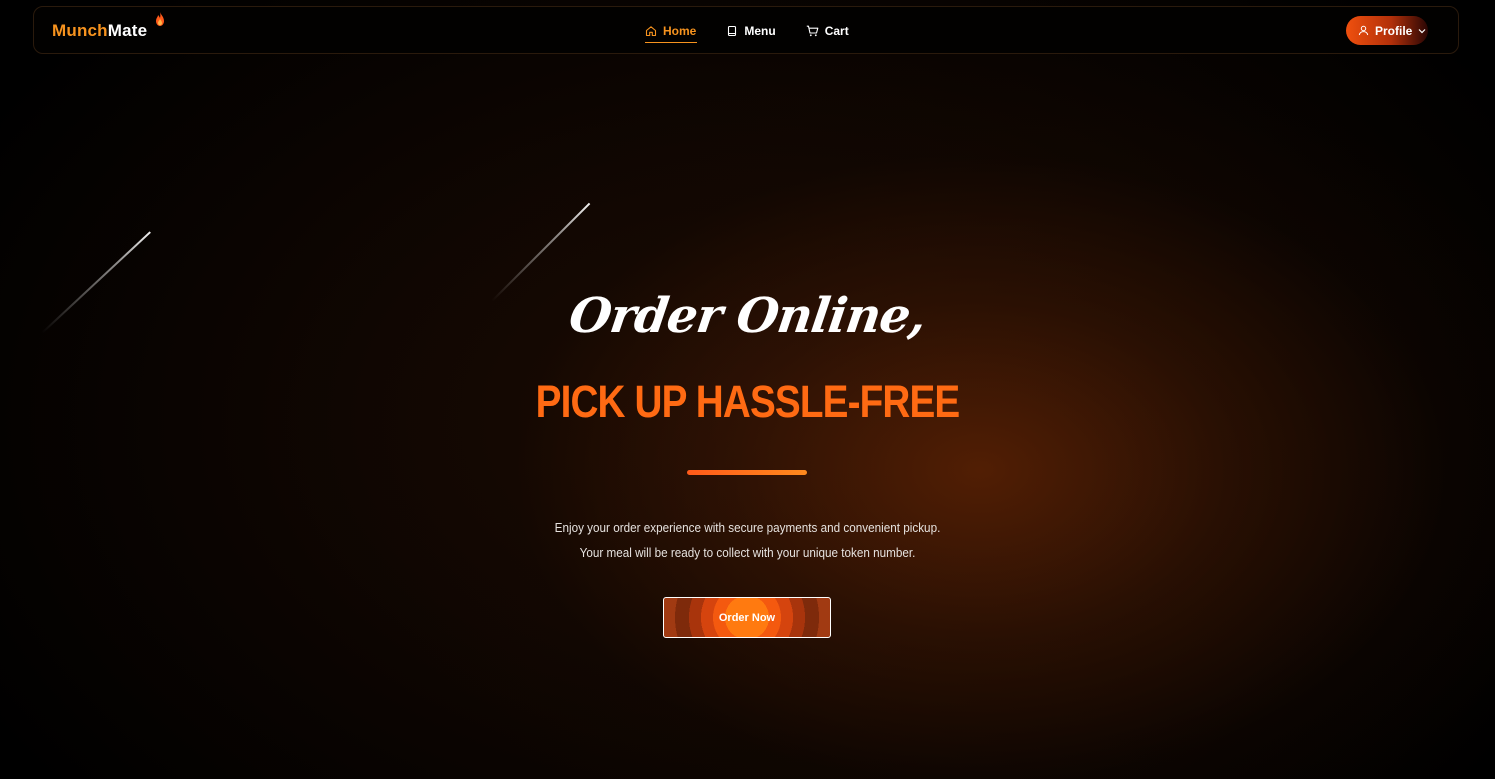 The image size is (1495, 779). Describe the element at coordinates (80, 30) in the screenshot. I see `brand-name-part1: Munch` at that location.